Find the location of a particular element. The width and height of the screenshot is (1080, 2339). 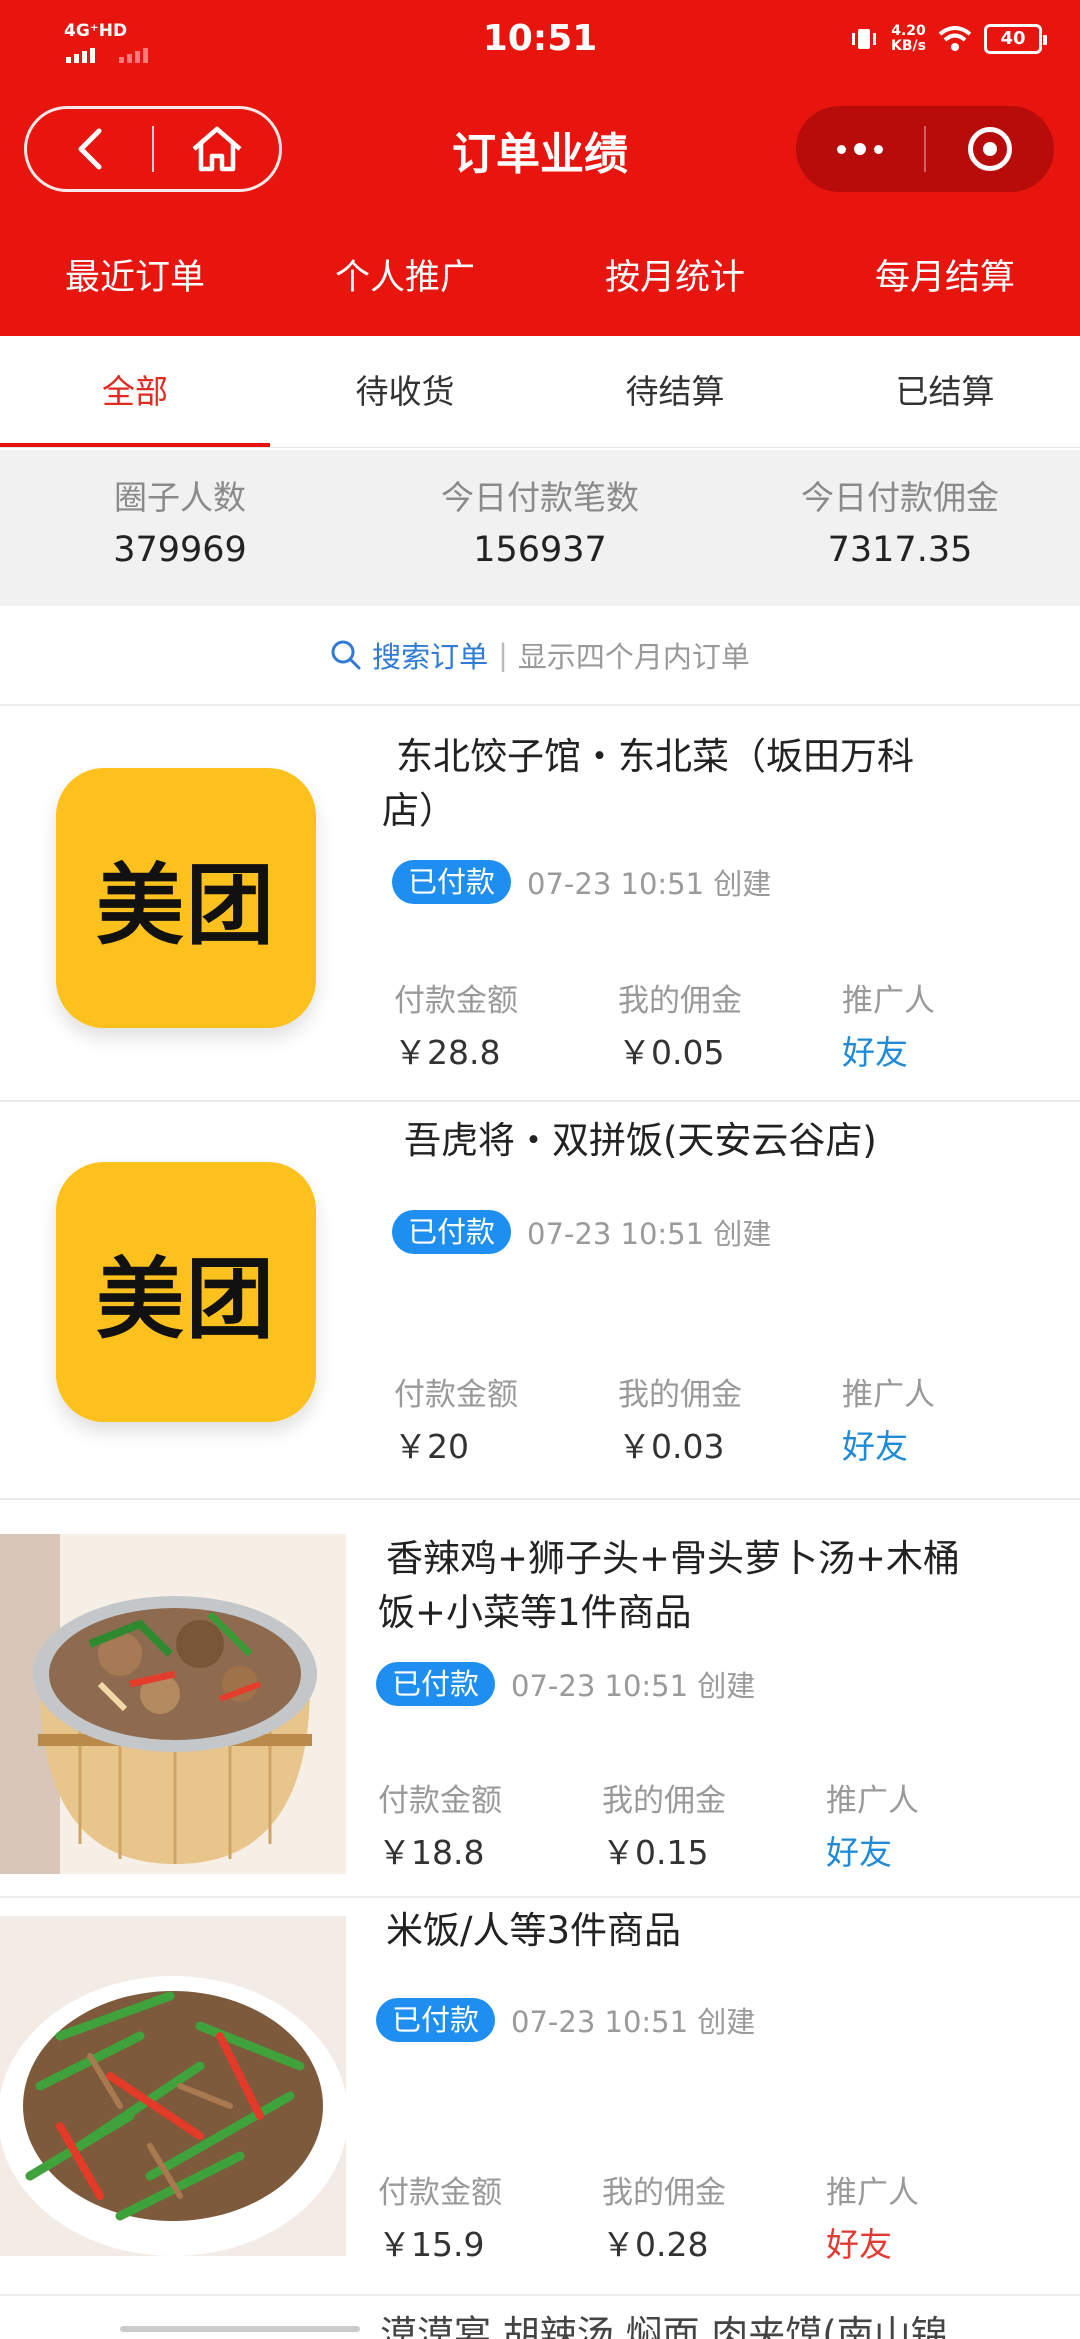

stat-today-payments: 今日付款笔数 156937 is located at coordinates (540, 528).